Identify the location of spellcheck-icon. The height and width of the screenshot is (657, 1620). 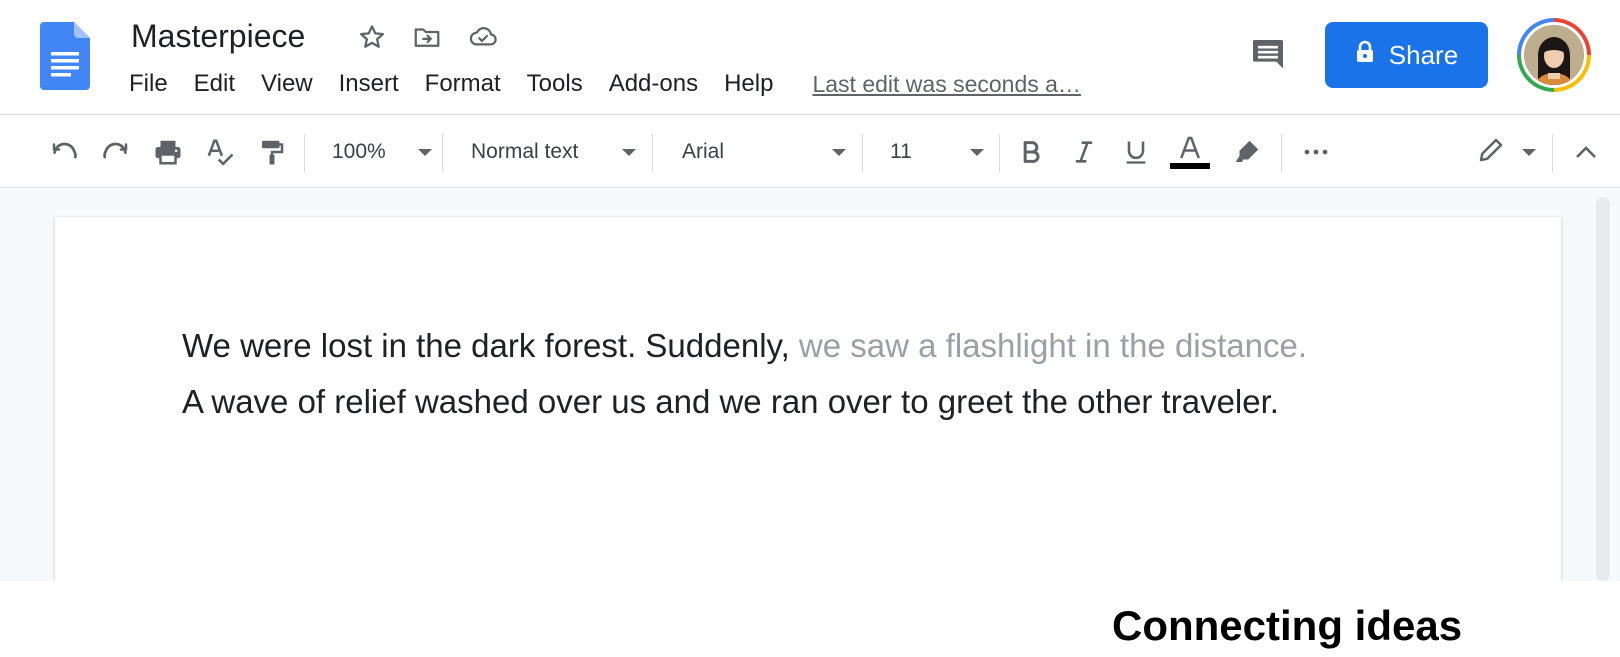
(220, 152).